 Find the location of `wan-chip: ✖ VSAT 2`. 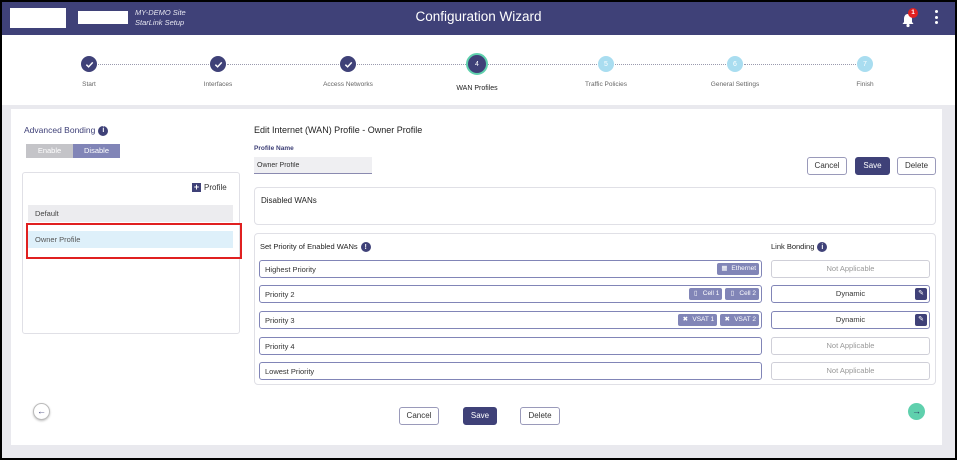

wan-chip: ✖ VSAT 2 is located at coordinates (739, 320).